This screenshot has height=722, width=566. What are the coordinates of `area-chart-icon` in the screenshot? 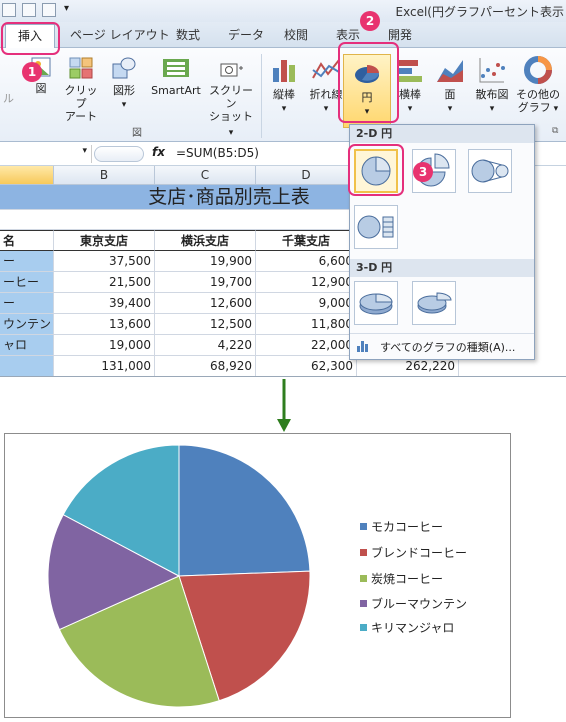 It's located at (450, 71).